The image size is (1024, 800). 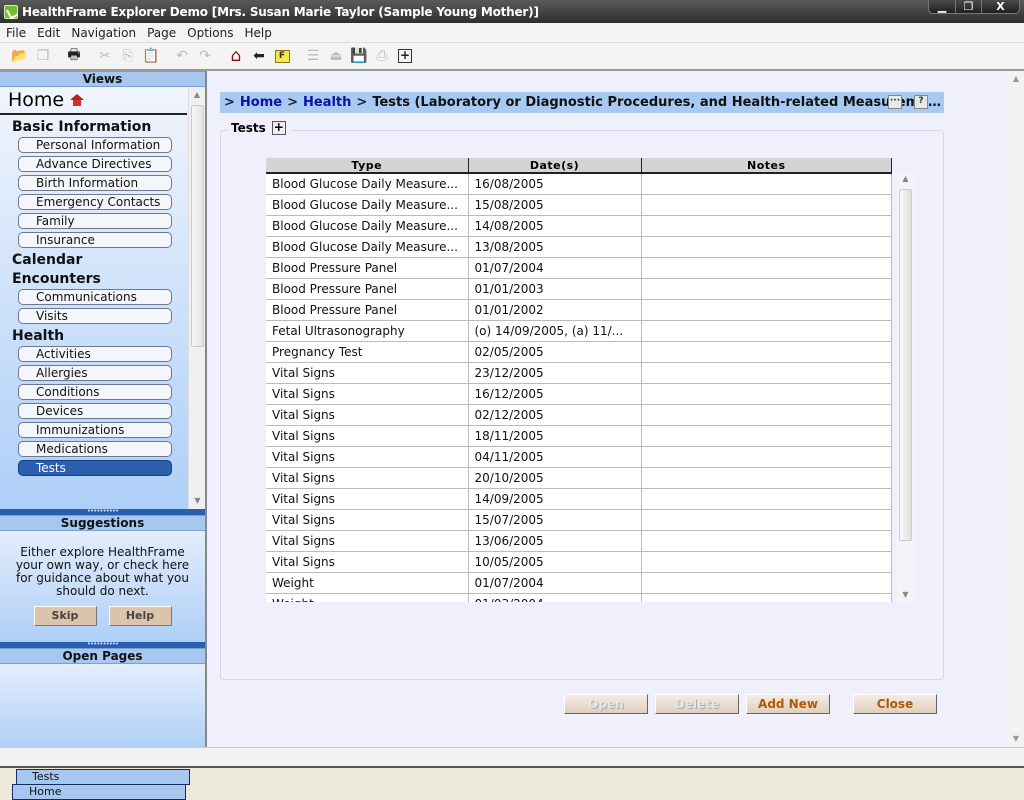 I want to click on menu-page: Page, so click(x=161, y=33).